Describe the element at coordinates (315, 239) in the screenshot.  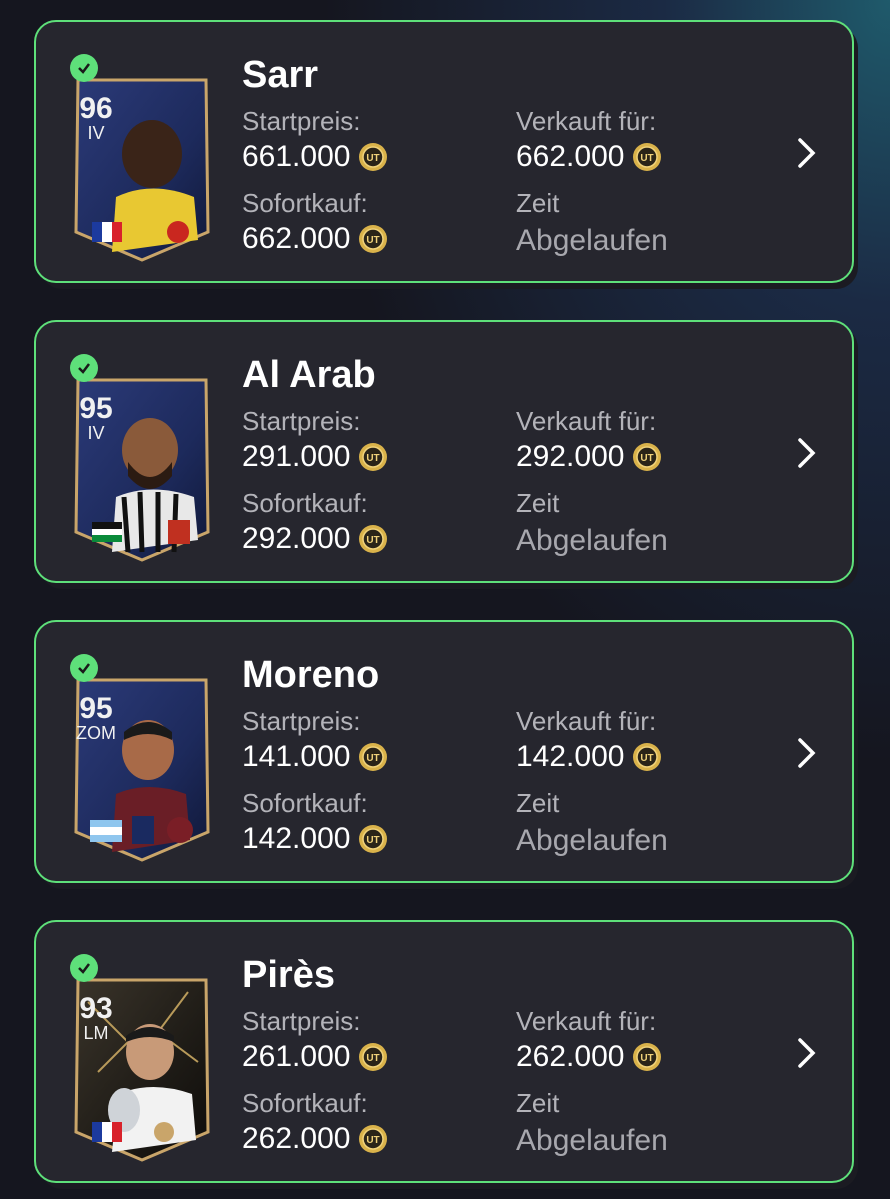
I see `buy-now-value: 662.000 UT` at that location.